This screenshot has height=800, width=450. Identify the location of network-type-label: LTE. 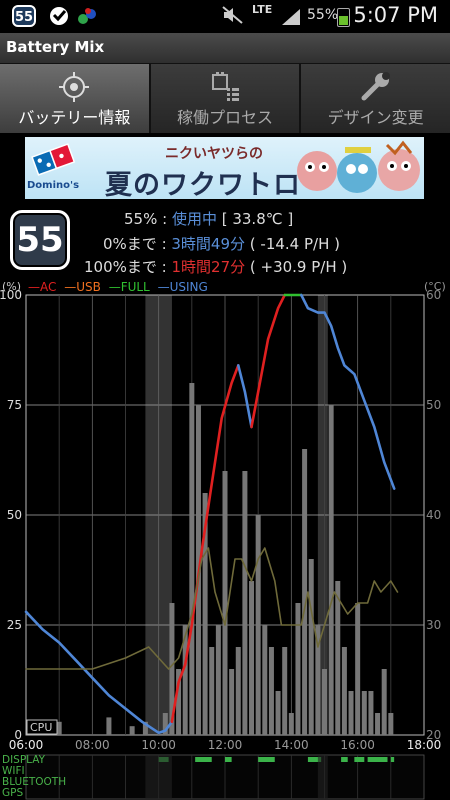
(262, 9).